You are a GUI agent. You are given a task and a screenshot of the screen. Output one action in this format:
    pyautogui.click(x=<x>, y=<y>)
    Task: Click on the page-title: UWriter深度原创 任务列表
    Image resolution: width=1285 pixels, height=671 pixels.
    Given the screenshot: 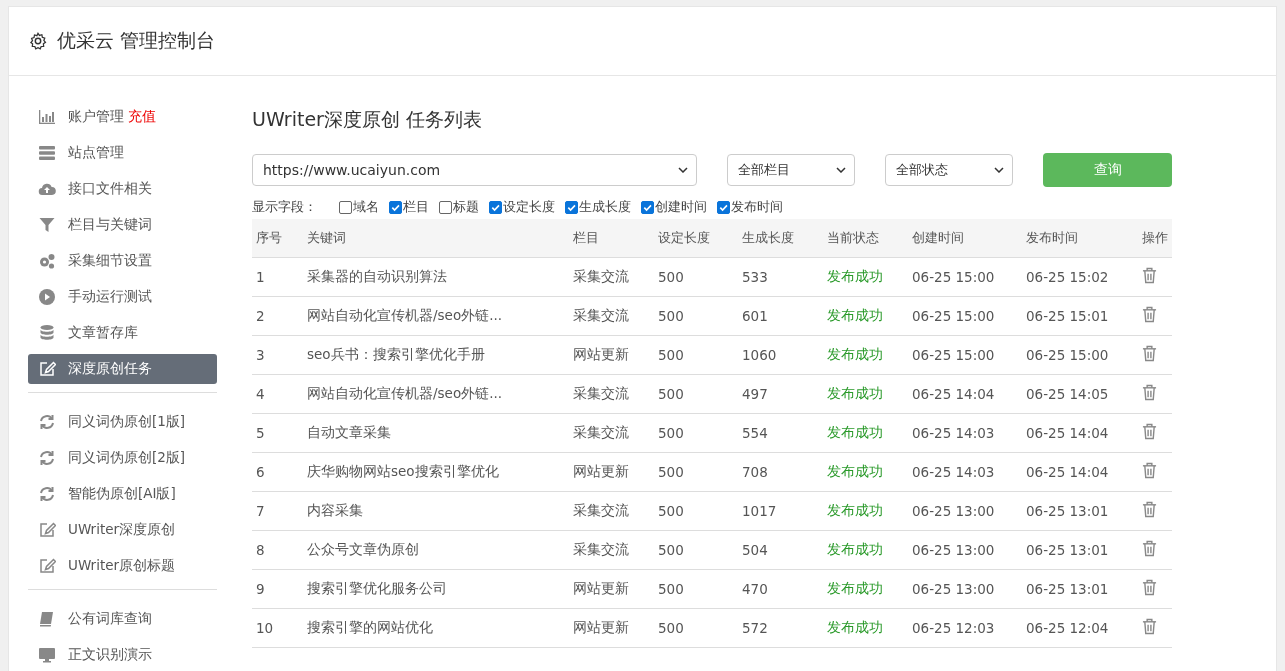 What is the action you would take?
    pyautogui.click(x=367, y=119)
    